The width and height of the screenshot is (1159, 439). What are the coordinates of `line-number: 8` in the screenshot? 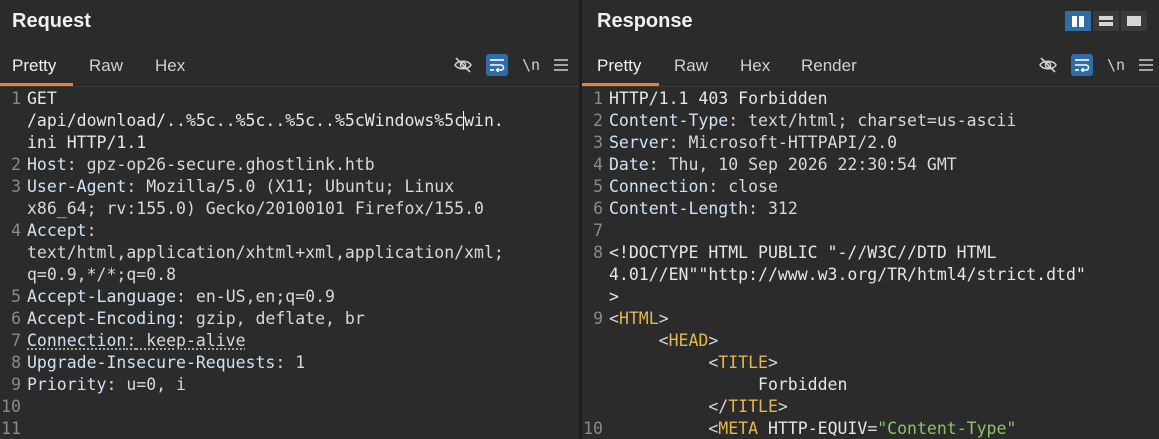 It's located at (16, 362).